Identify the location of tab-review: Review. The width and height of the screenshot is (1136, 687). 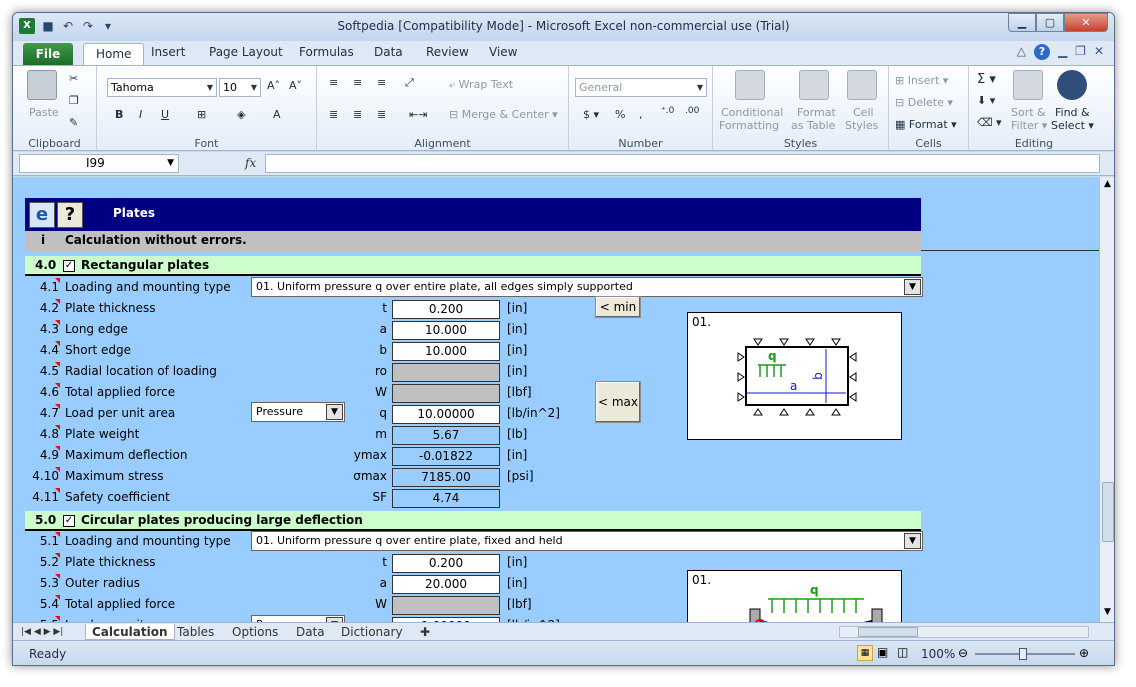
(447, 52).